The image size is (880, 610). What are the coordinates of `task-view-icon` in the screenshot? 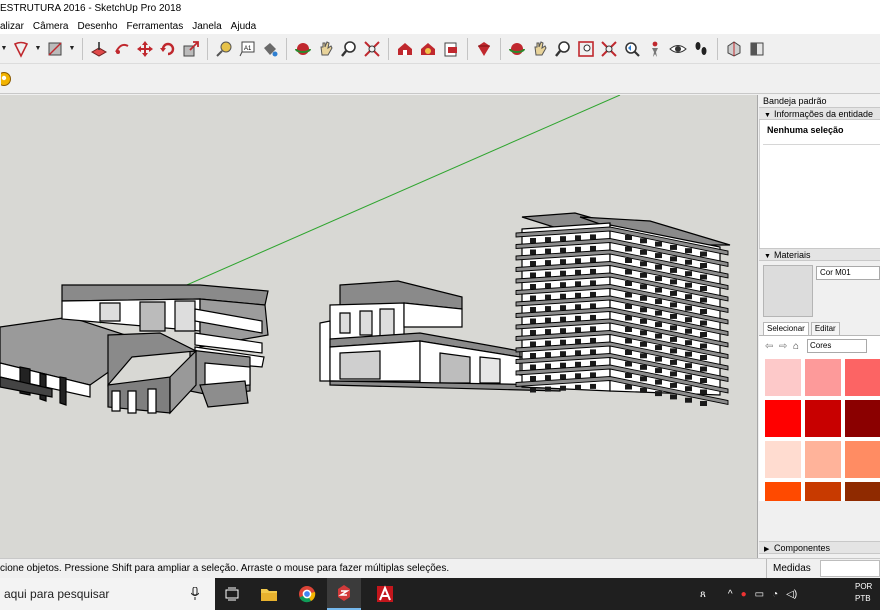 It's located at (232, 594).